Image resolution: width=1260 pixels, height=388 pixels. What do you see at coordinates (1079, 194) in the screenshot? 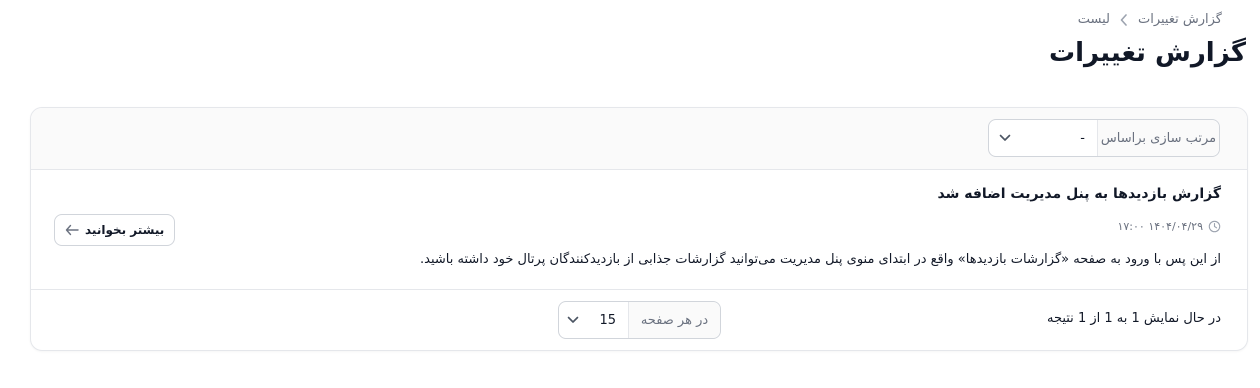
I see `entry-title: گزارش بازدیدها به پنل مدیریت اضافه شد` at bounding box center [1079, 194].